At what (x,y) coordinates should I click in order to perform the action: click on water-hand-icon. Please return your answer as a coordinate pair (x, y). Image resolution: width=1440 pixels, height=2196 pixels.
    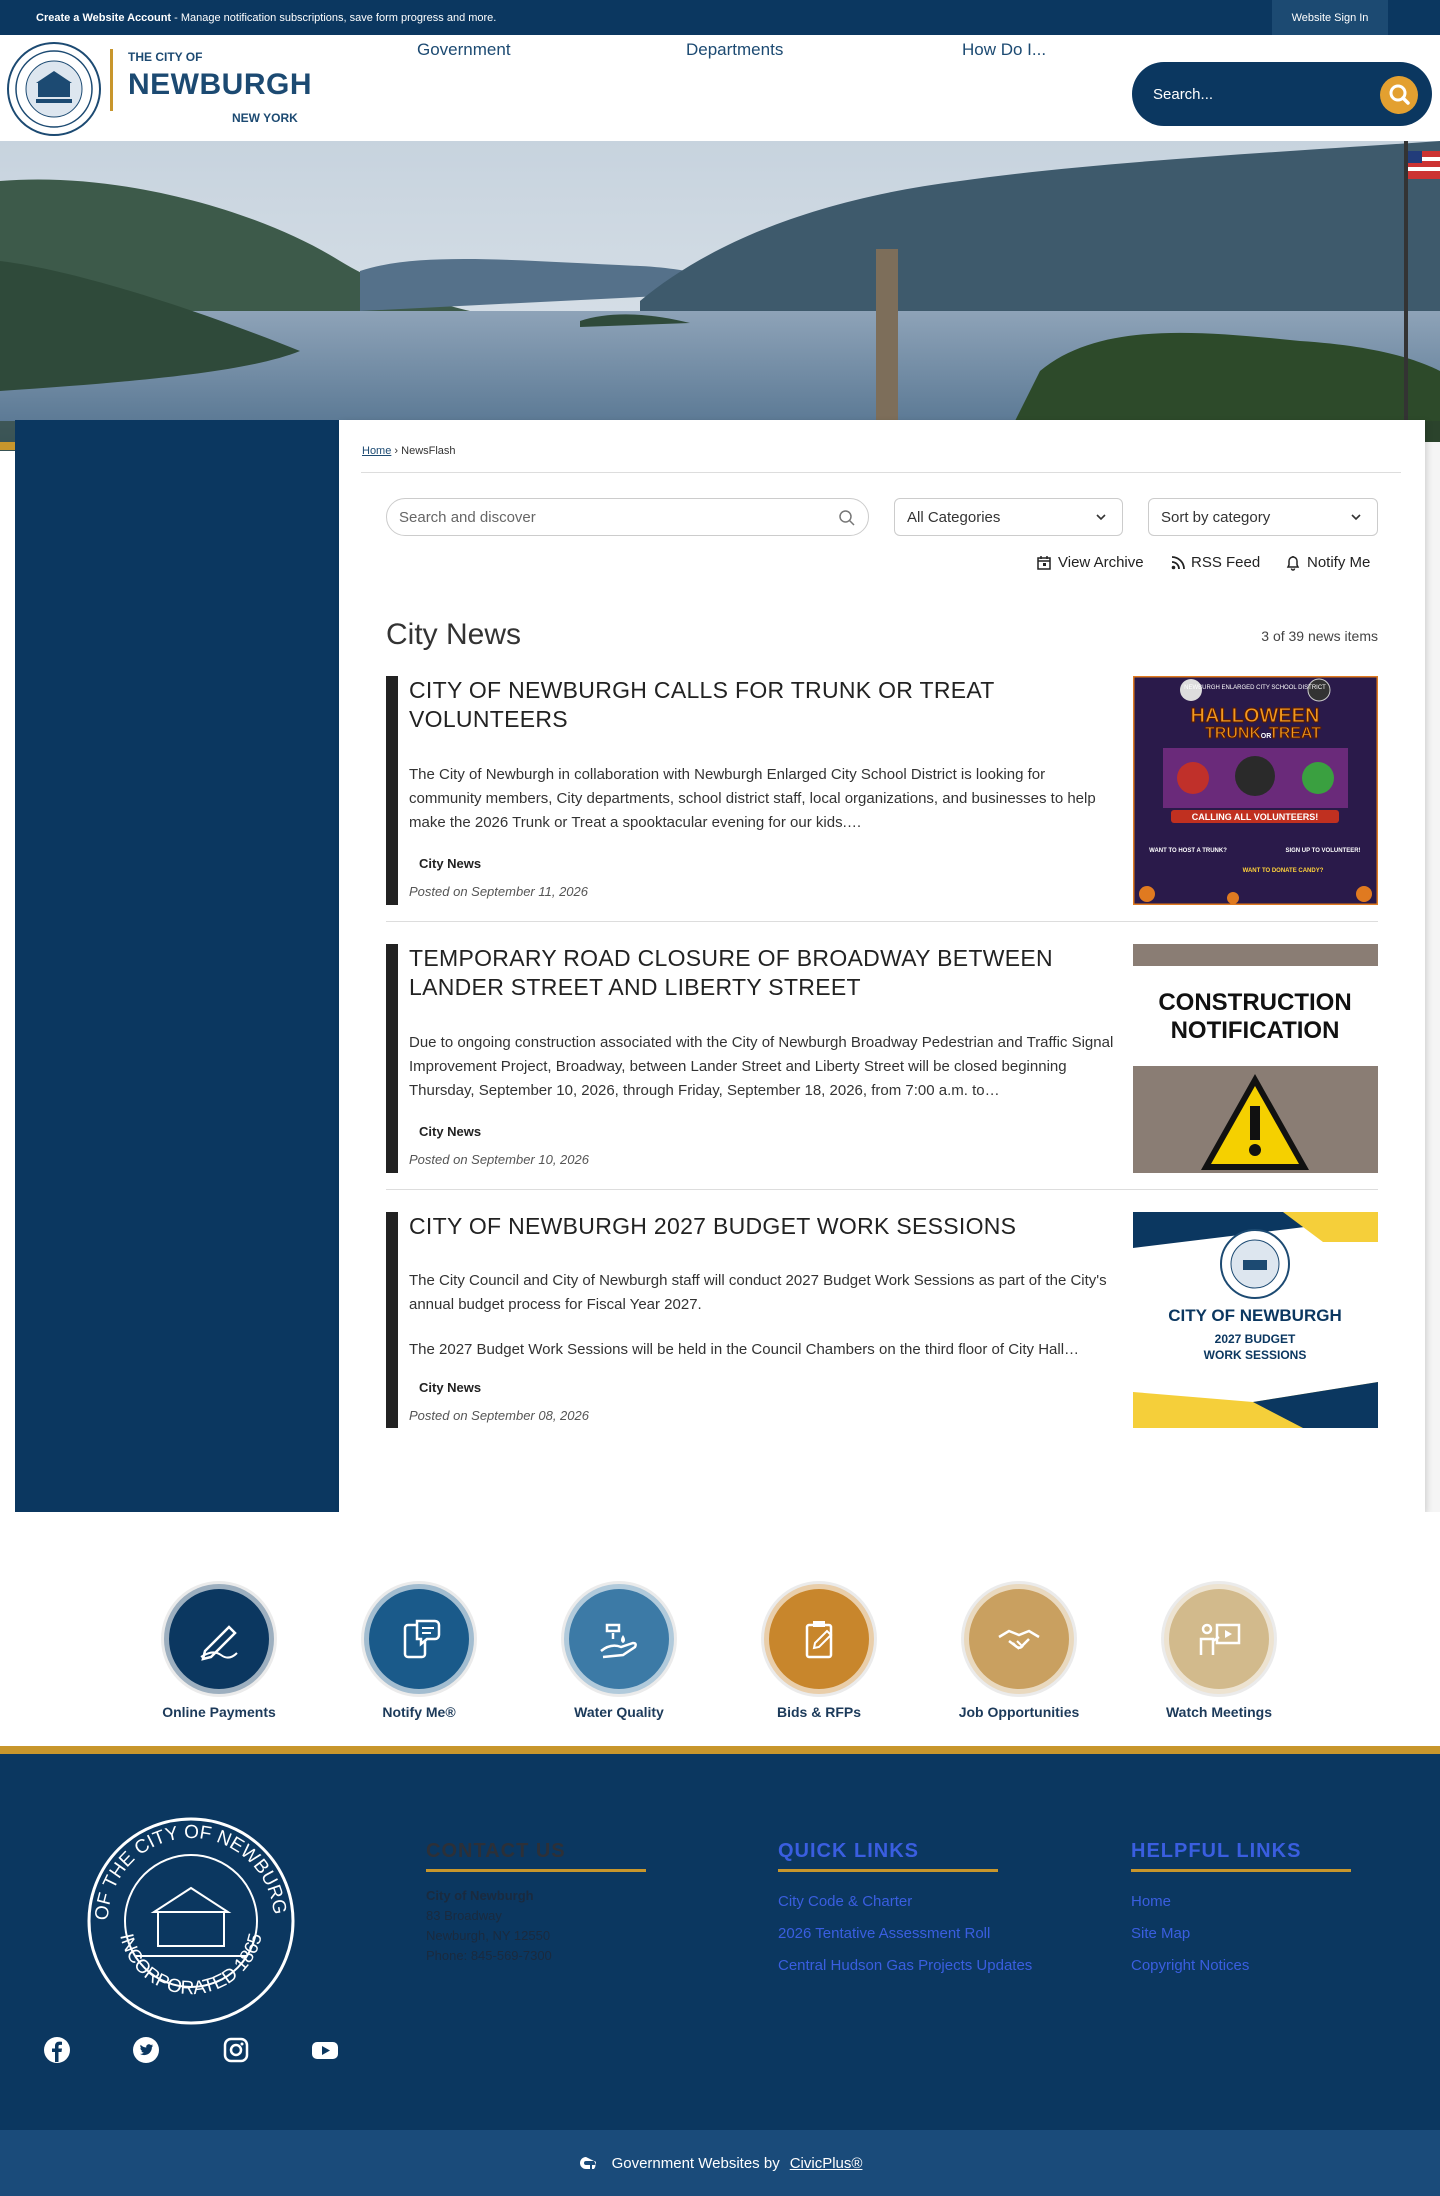
    Looking at the image, I should click on (619, 1639).